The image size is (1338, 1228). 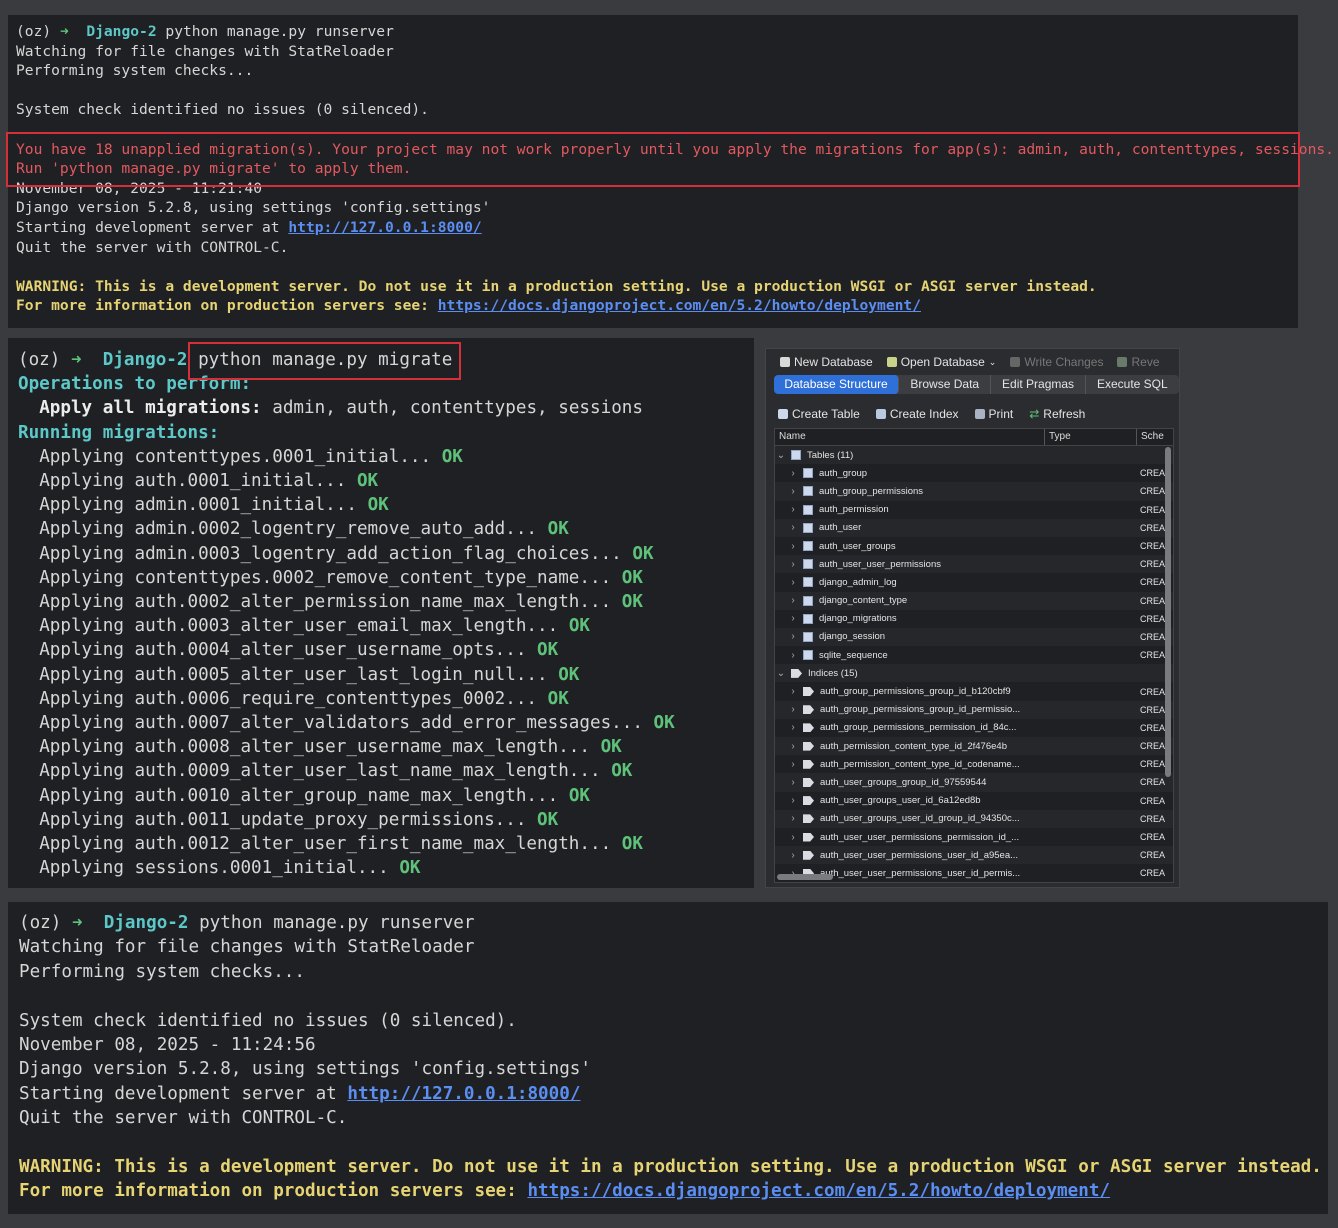 I want to click on tab-execute-sql: Execute SQL, so click(x=1132, y=384).